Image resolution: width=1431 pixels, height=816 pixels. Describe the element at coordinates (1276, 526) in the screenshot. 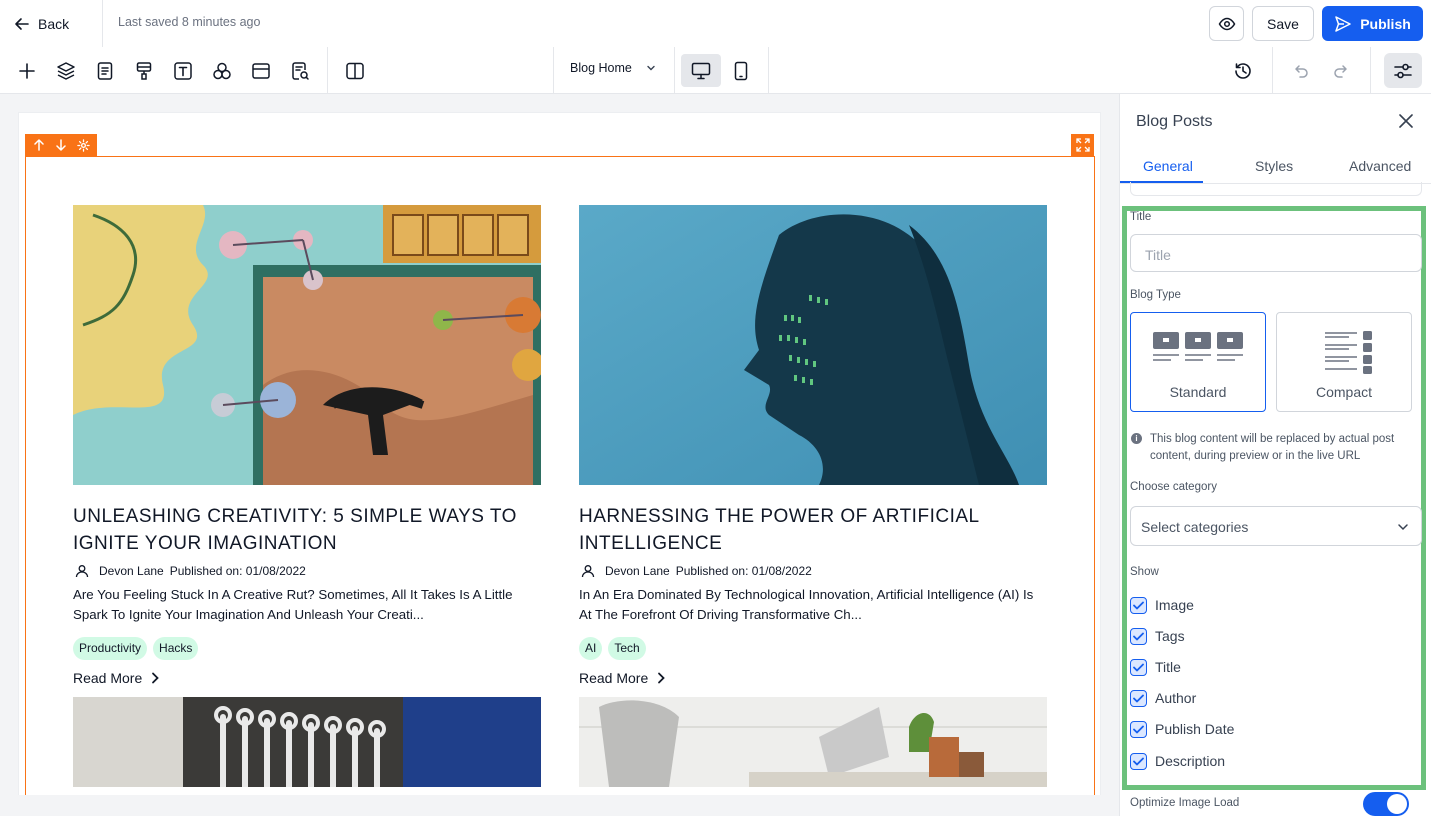

I see `category-select: Select categories` at that location.